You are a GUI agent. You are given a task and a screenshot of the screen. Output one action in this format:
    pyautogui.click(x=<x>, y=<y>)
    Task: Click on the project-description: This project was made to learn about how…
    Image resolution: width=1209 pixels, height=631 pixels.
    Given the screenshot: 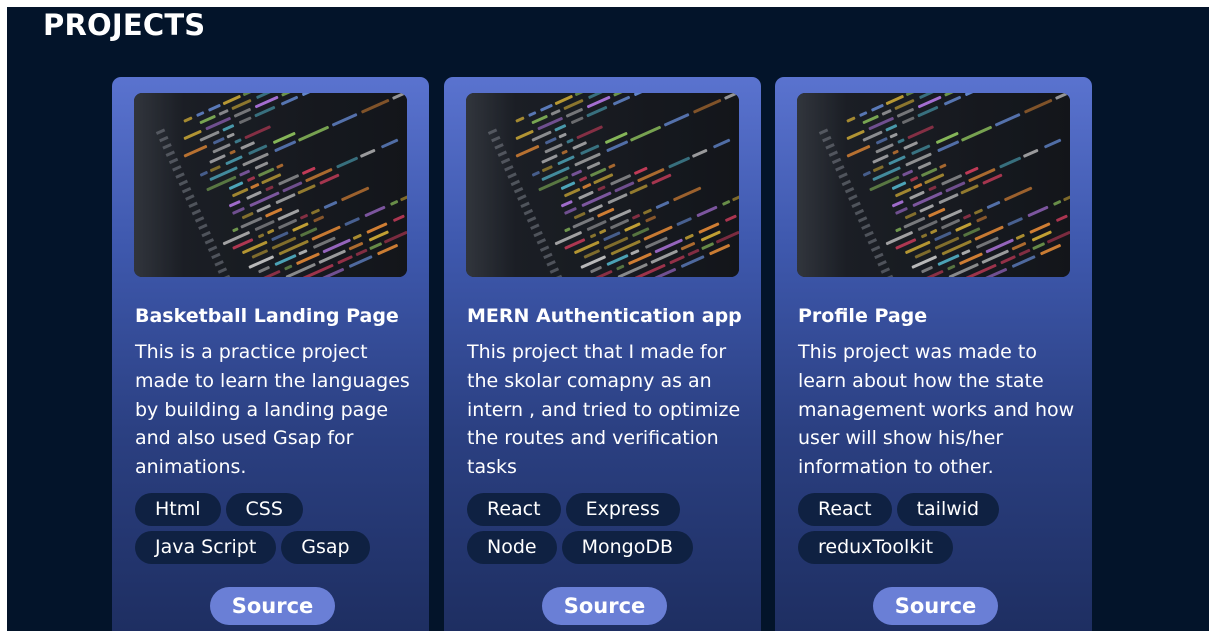 What is the action you would take?
    pyautogui.click(x=936, y=410)
    